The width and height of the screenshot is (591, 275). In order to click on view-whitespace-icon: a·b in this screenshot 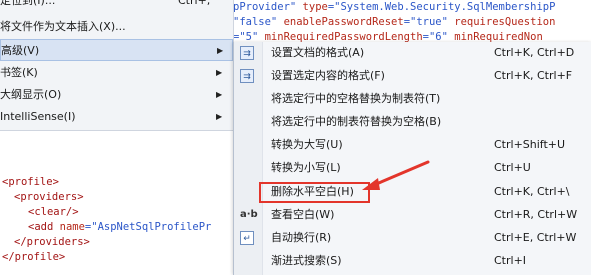, I will do `click(249, 214)`.